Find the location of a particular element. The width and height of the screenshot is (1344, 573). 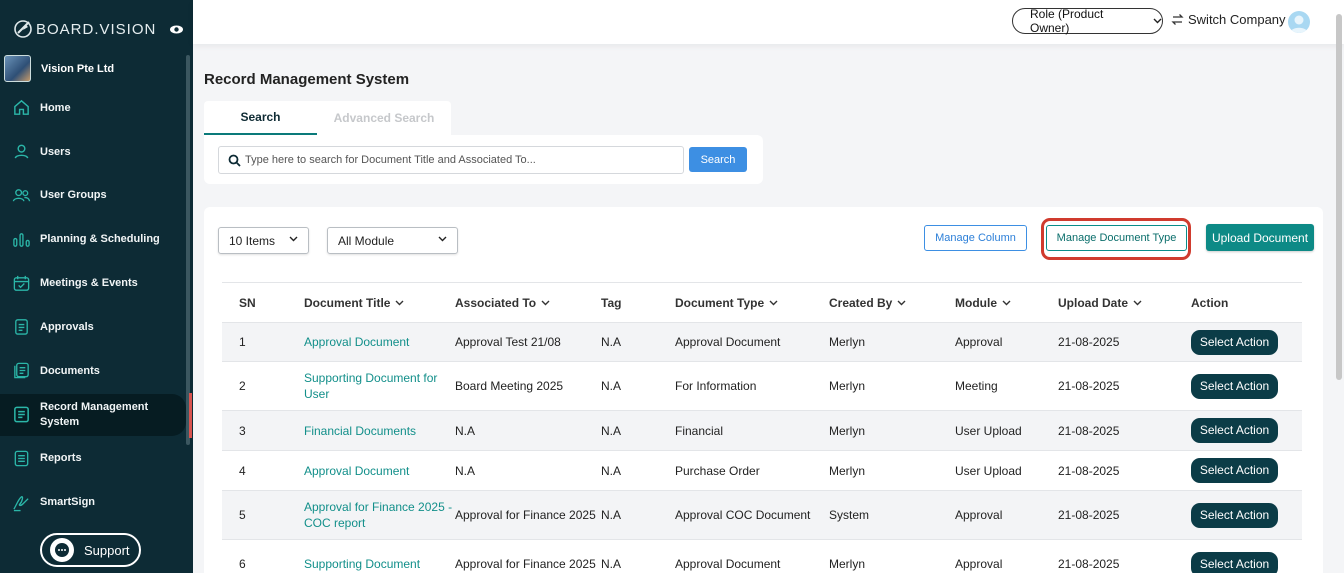

company-name: Vision Pte Ltd is located at coordinates (78, 68).